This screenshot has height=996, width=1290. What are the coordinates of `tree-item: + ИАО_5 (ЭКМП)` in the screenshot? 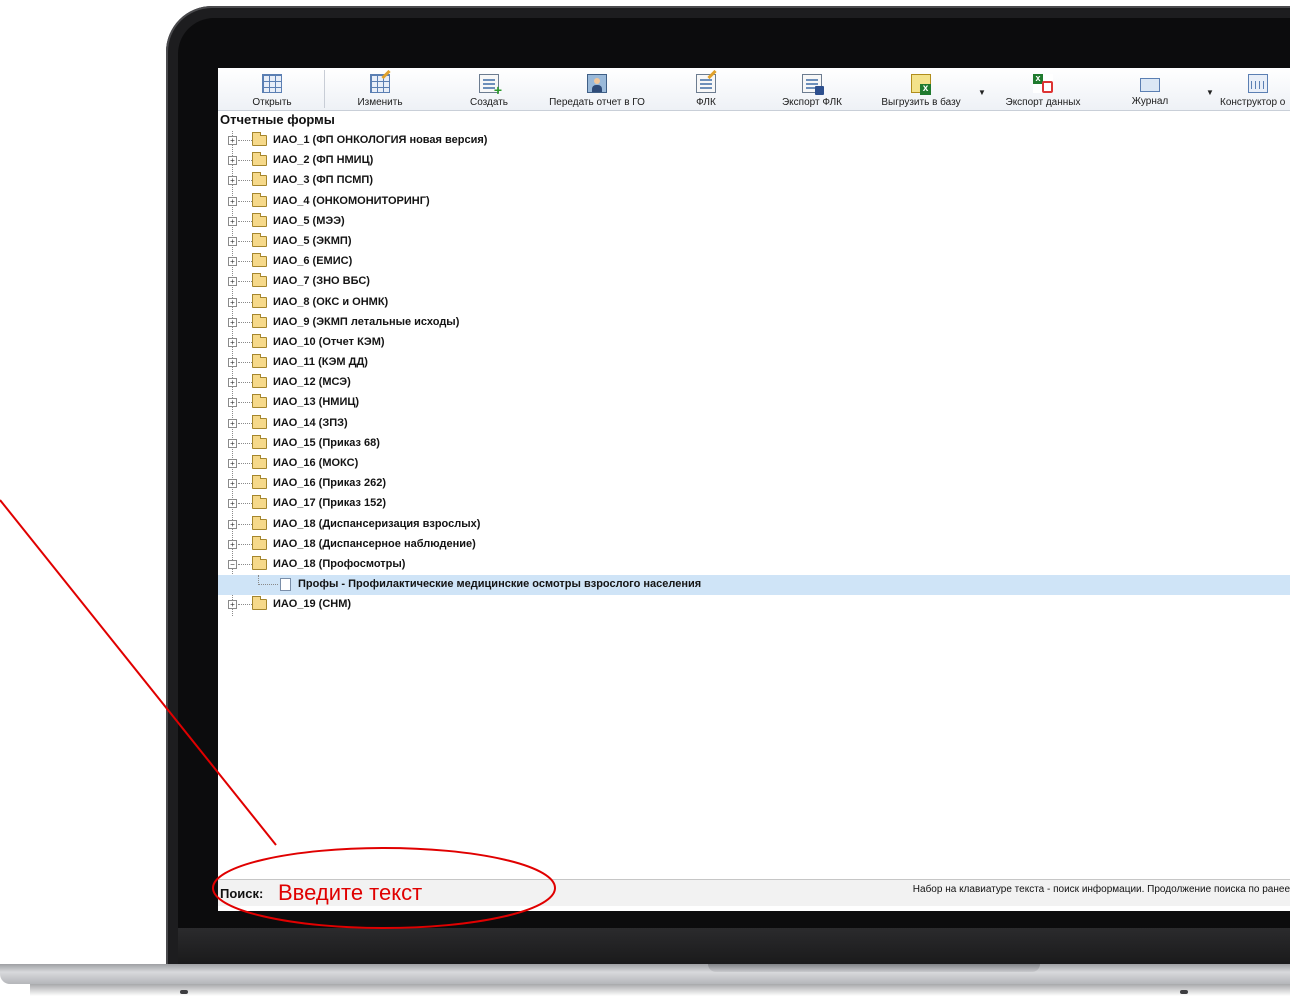 It's located at (754, 242).